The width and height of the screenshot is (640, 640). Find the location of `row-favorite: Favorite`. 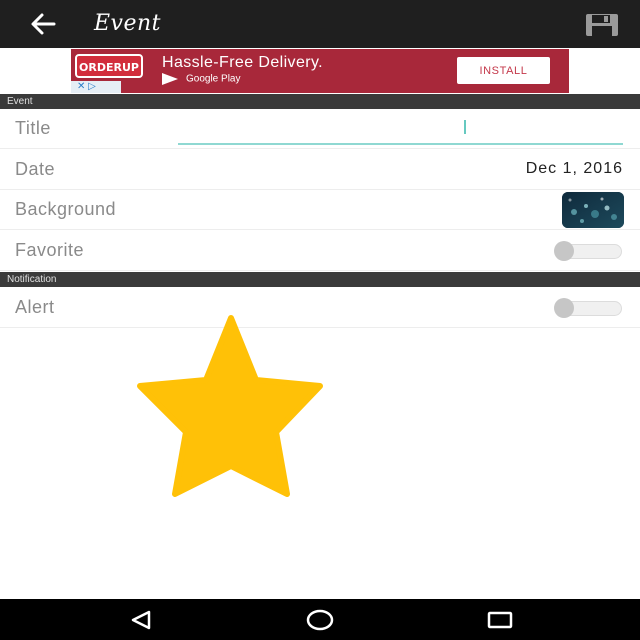

row-favorite: Favorite is located at coordinates (320, 251).